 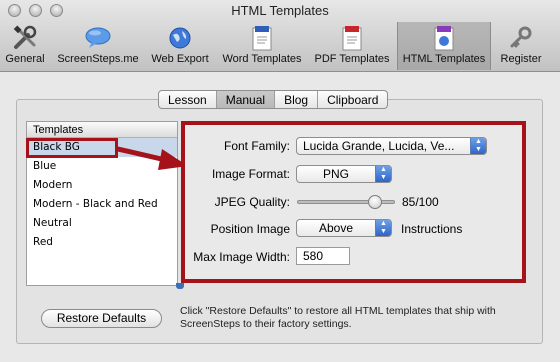 What do you see at coordinates (102, 242) in the screenshot?
I see `list-item: Red` at bounding box center [102, 242].